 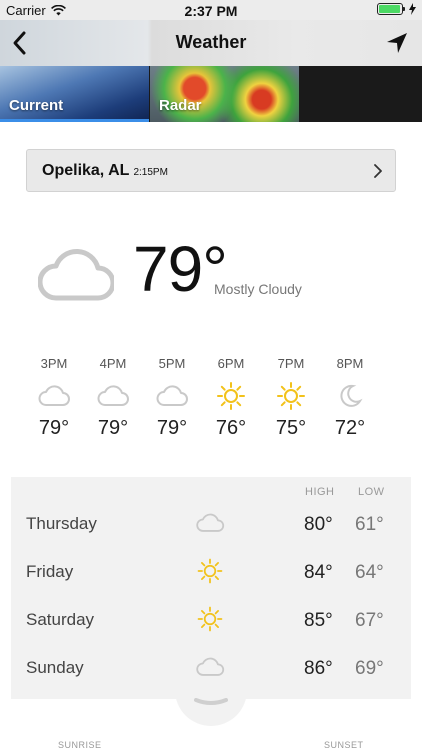 I want to click on sunrise-label: SUNRISE, so click(x=80, y=745).